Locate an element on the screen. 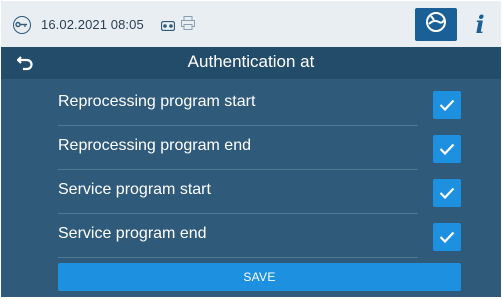 This screenshot has height=299, width=502. info-button: i is located at coordinates (480, 24).